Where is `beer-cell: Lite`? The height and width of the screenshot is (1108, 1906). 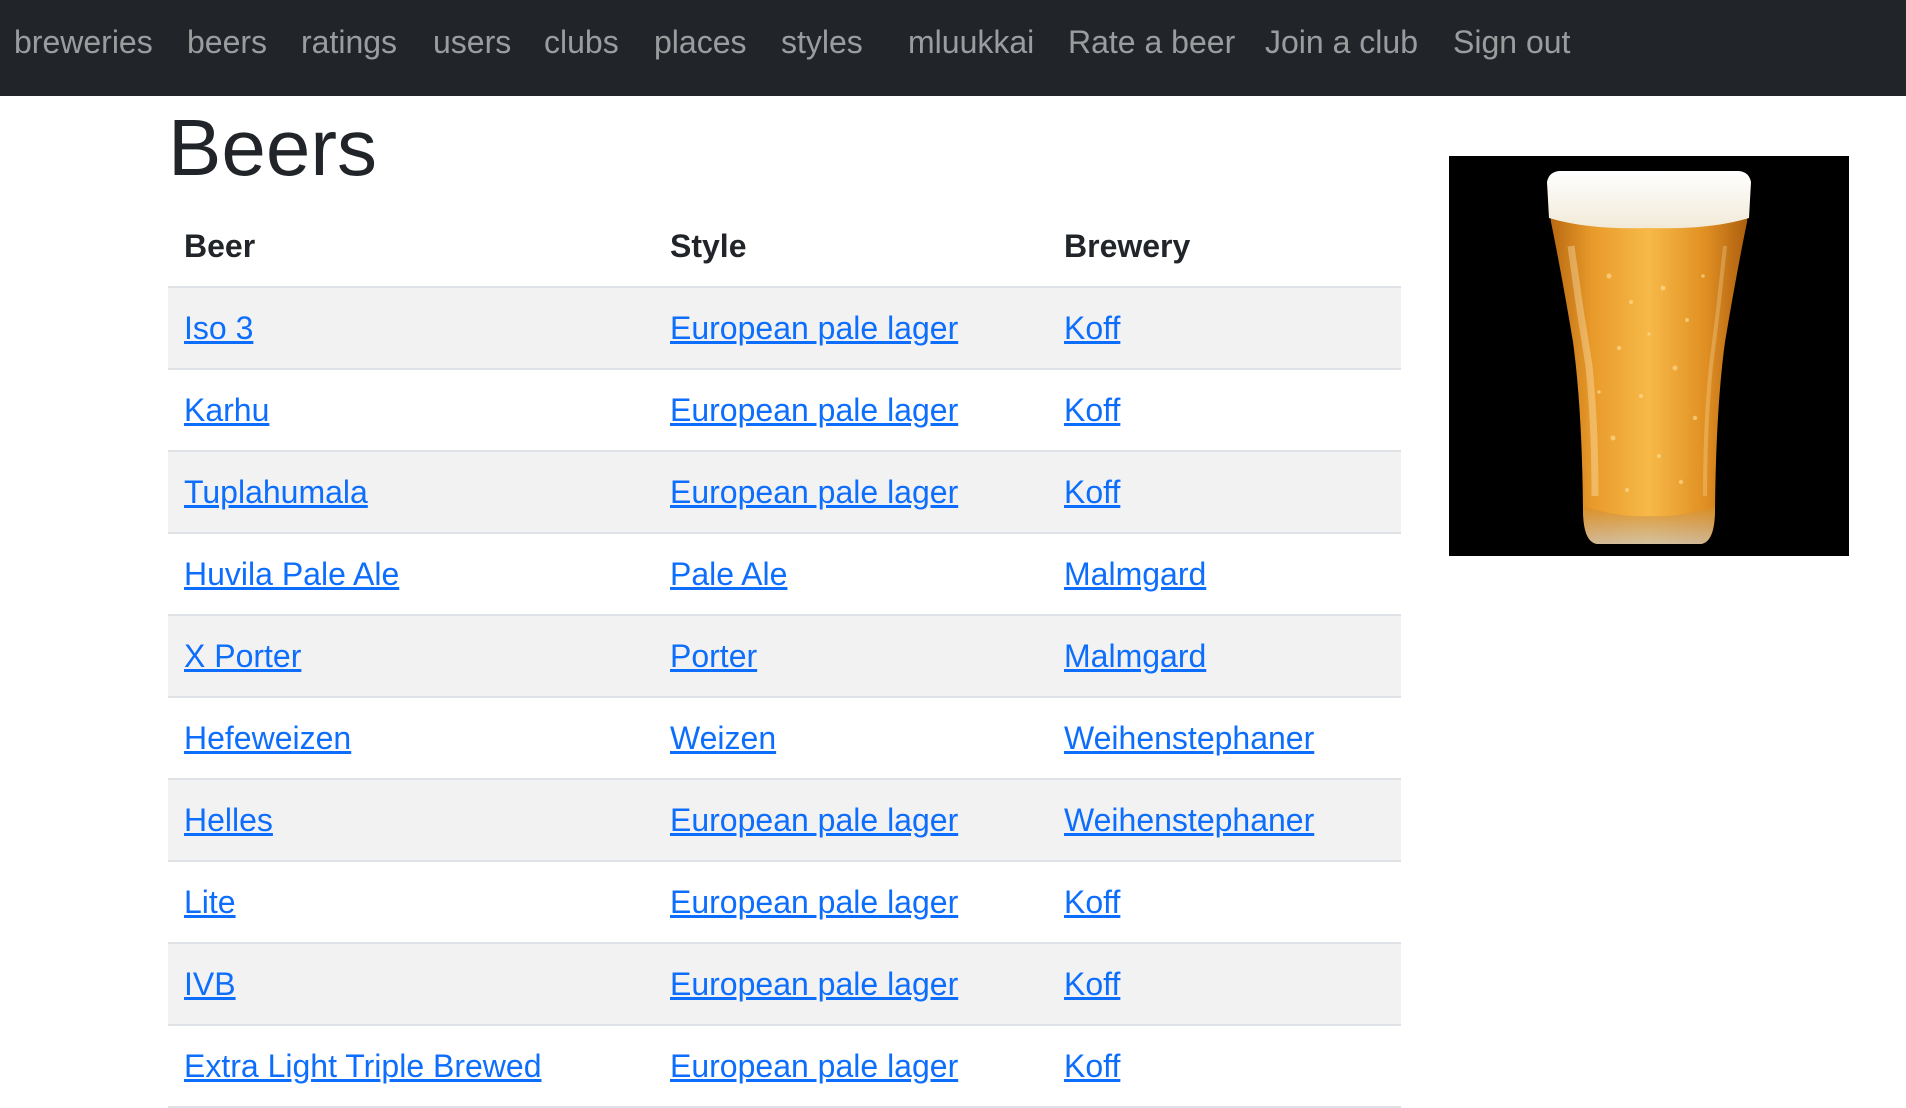 beer-cell: Lite is located at coordinates (411, 902).